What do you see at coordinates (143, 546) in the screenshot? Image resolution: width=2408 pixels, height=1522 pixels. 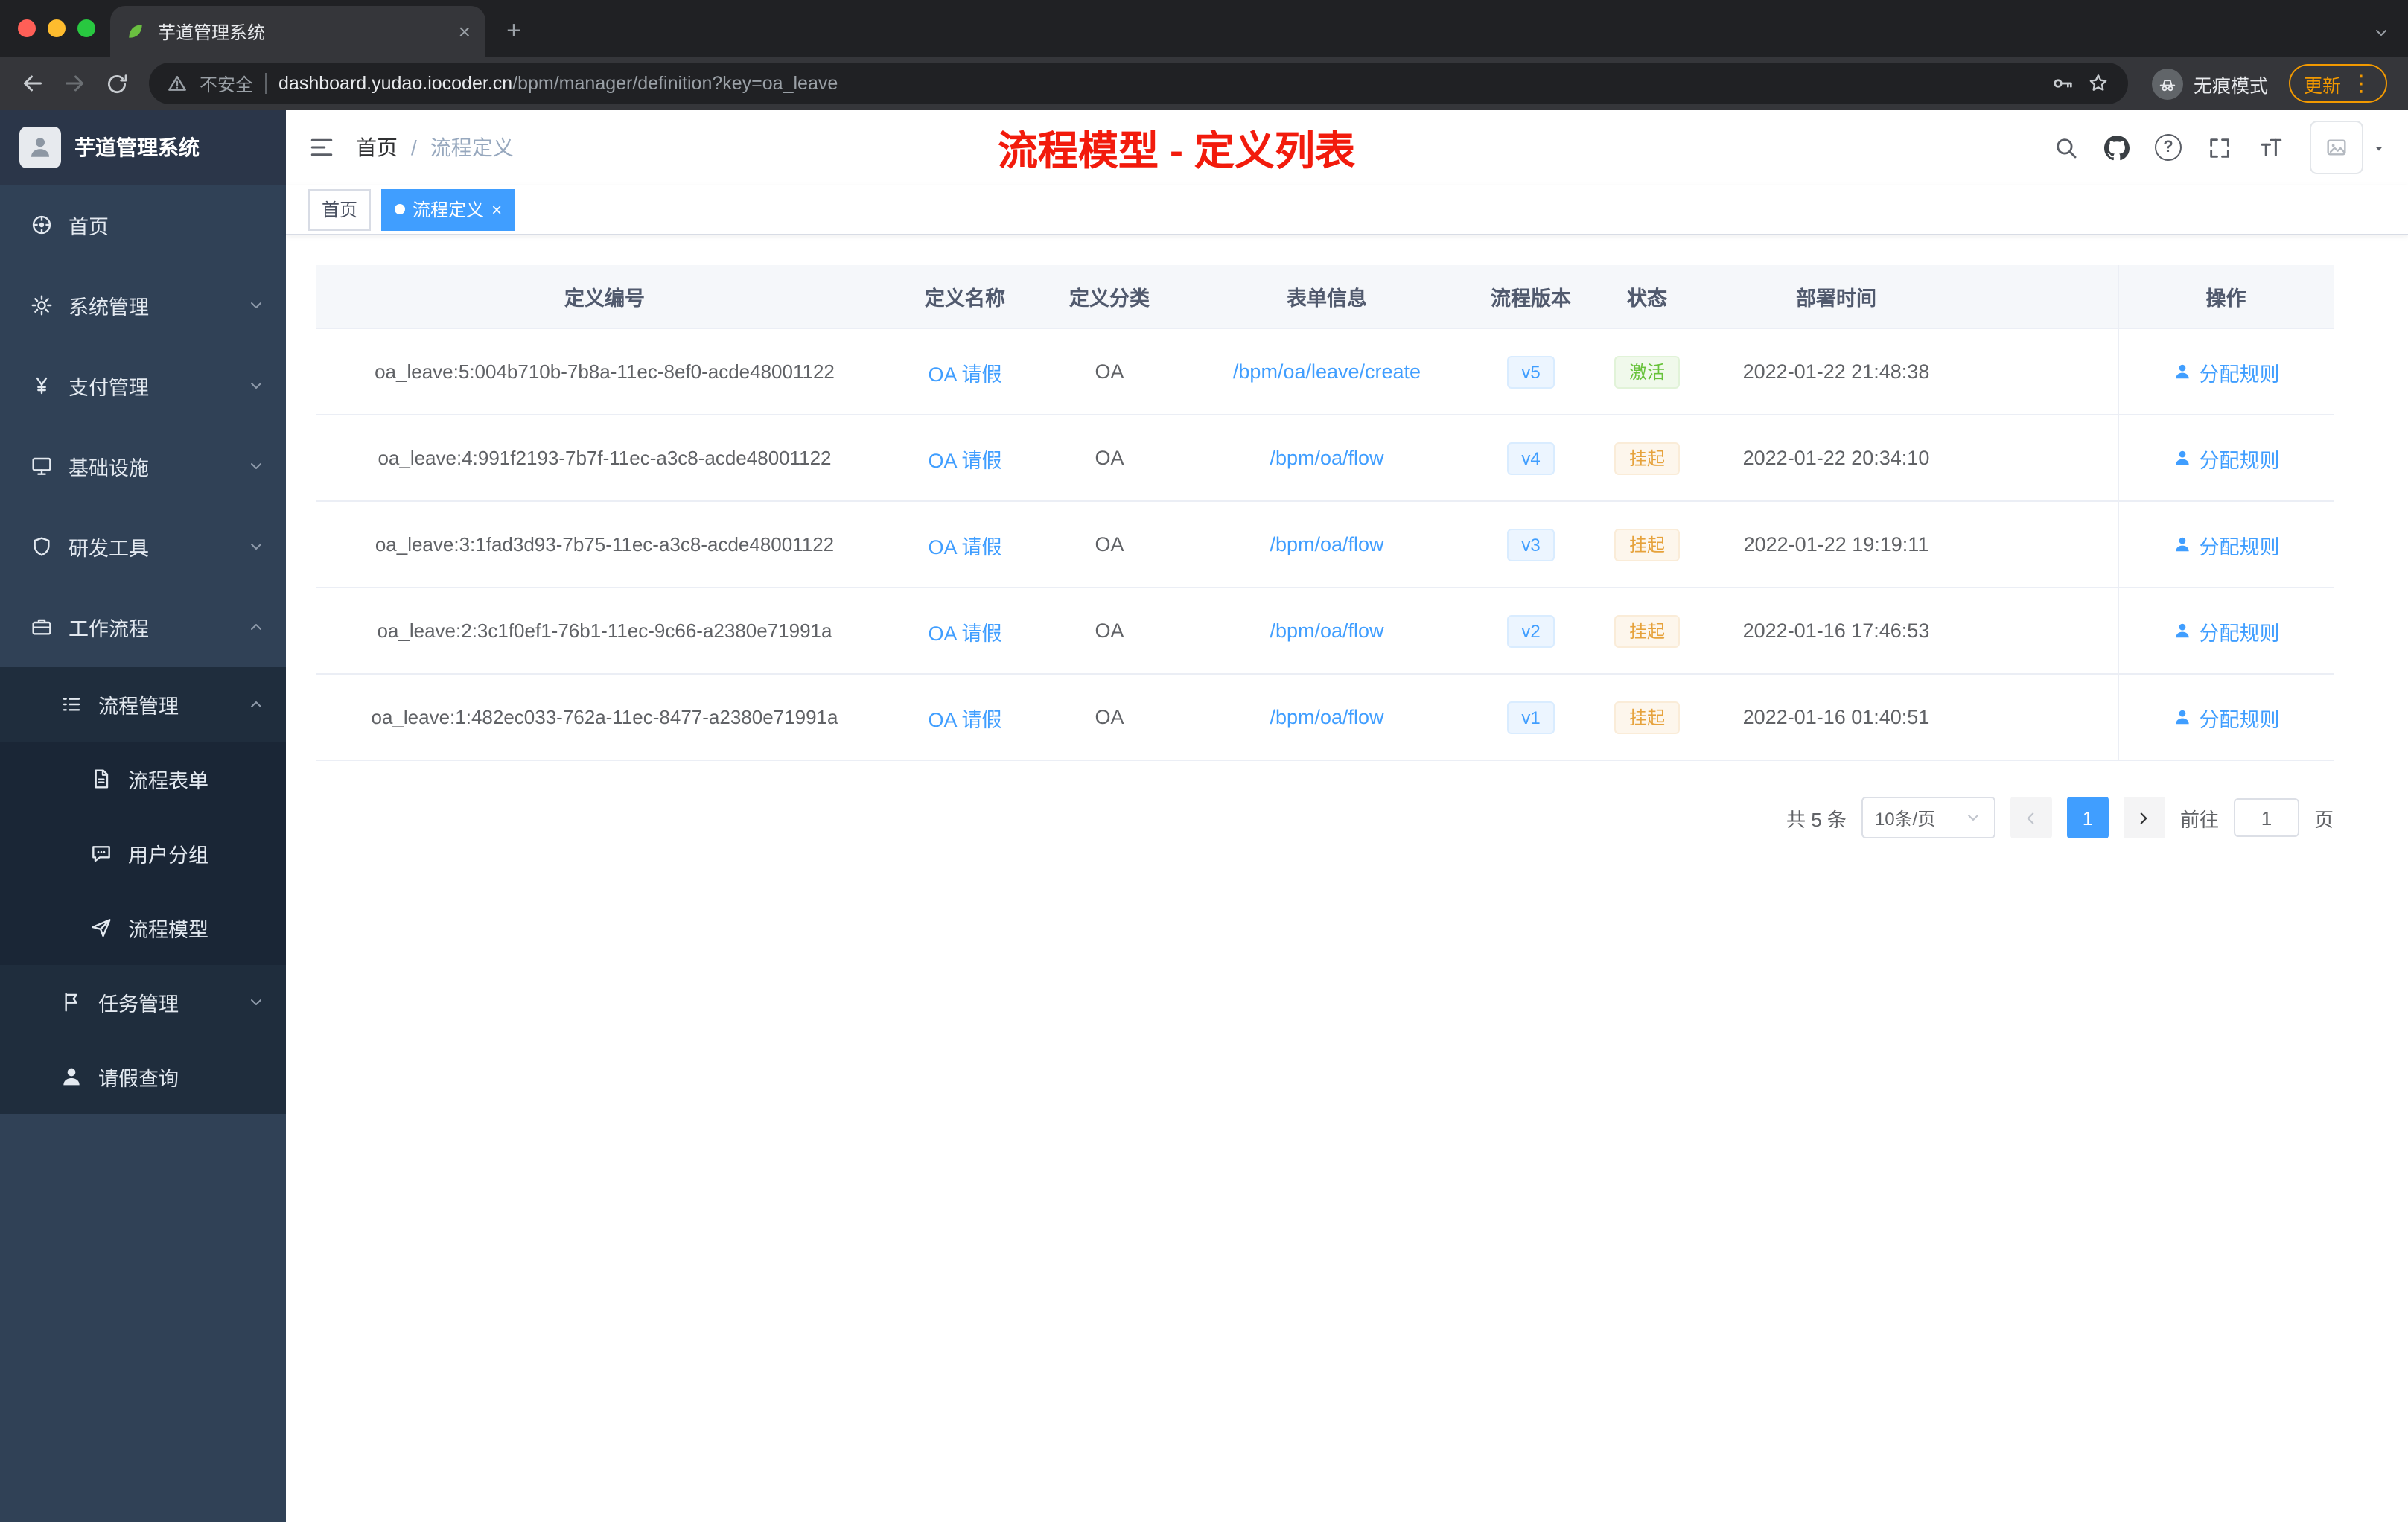 I see `sidebar-item-devtools: 研发工具` at bounding box center [143, 546].